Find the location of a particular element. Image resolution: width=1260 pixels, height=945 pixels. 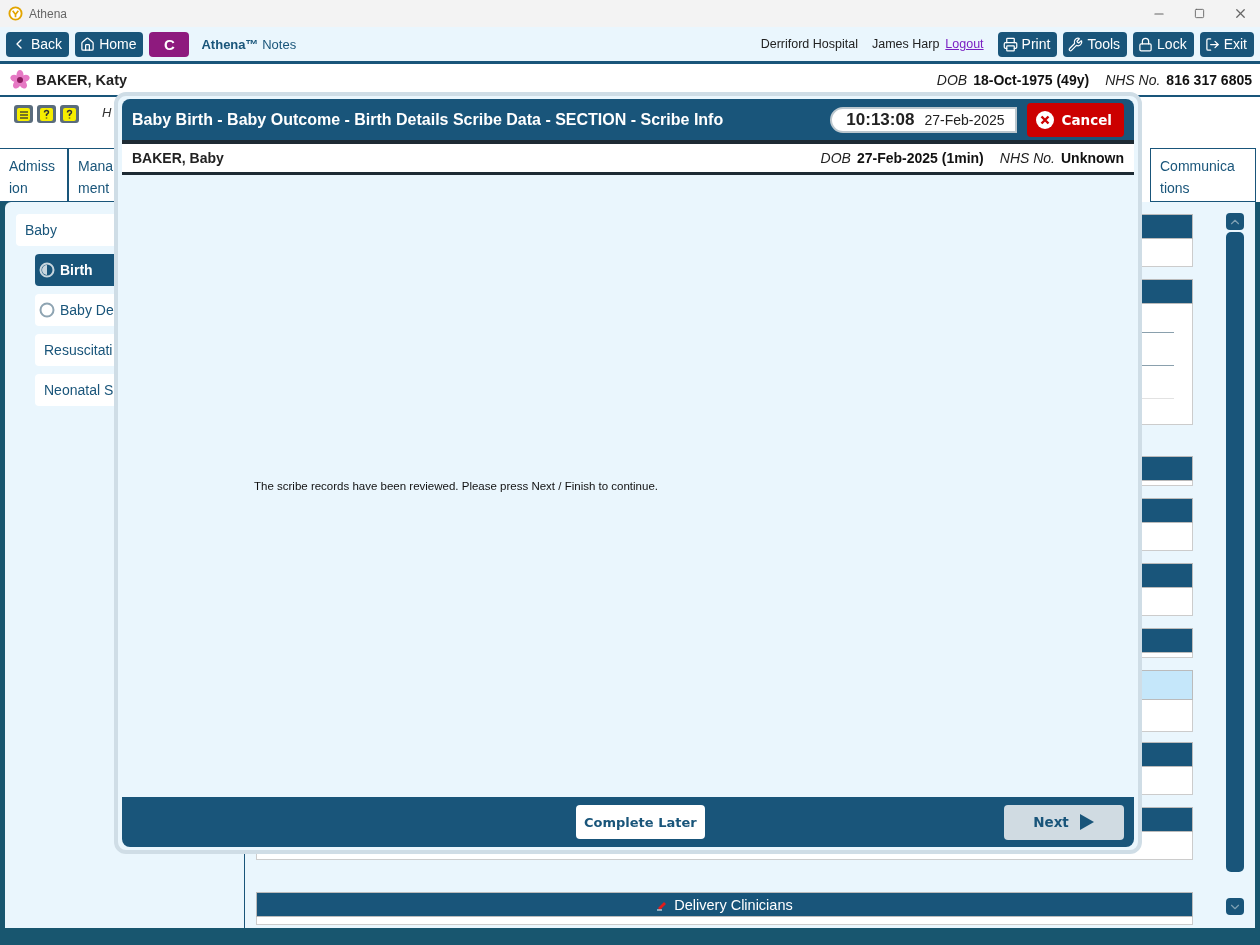

app-badge: C is located at coordinates (169, 44).